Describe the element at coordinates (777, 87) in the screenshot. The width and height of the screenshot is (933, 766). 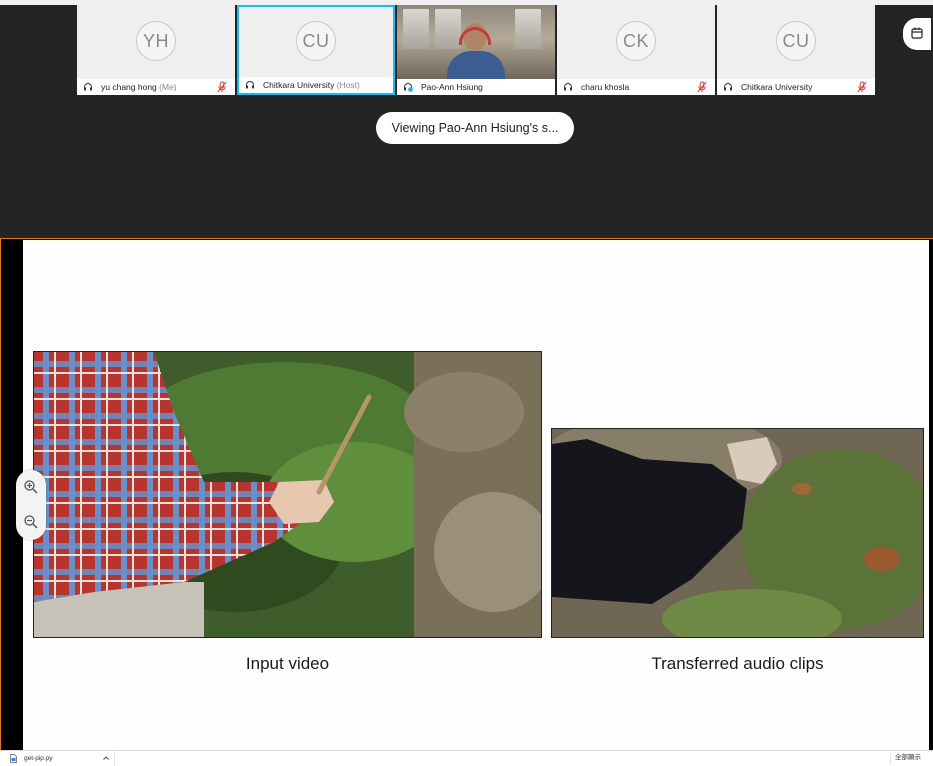
I see `participant-name: Chitkara University` at that location.